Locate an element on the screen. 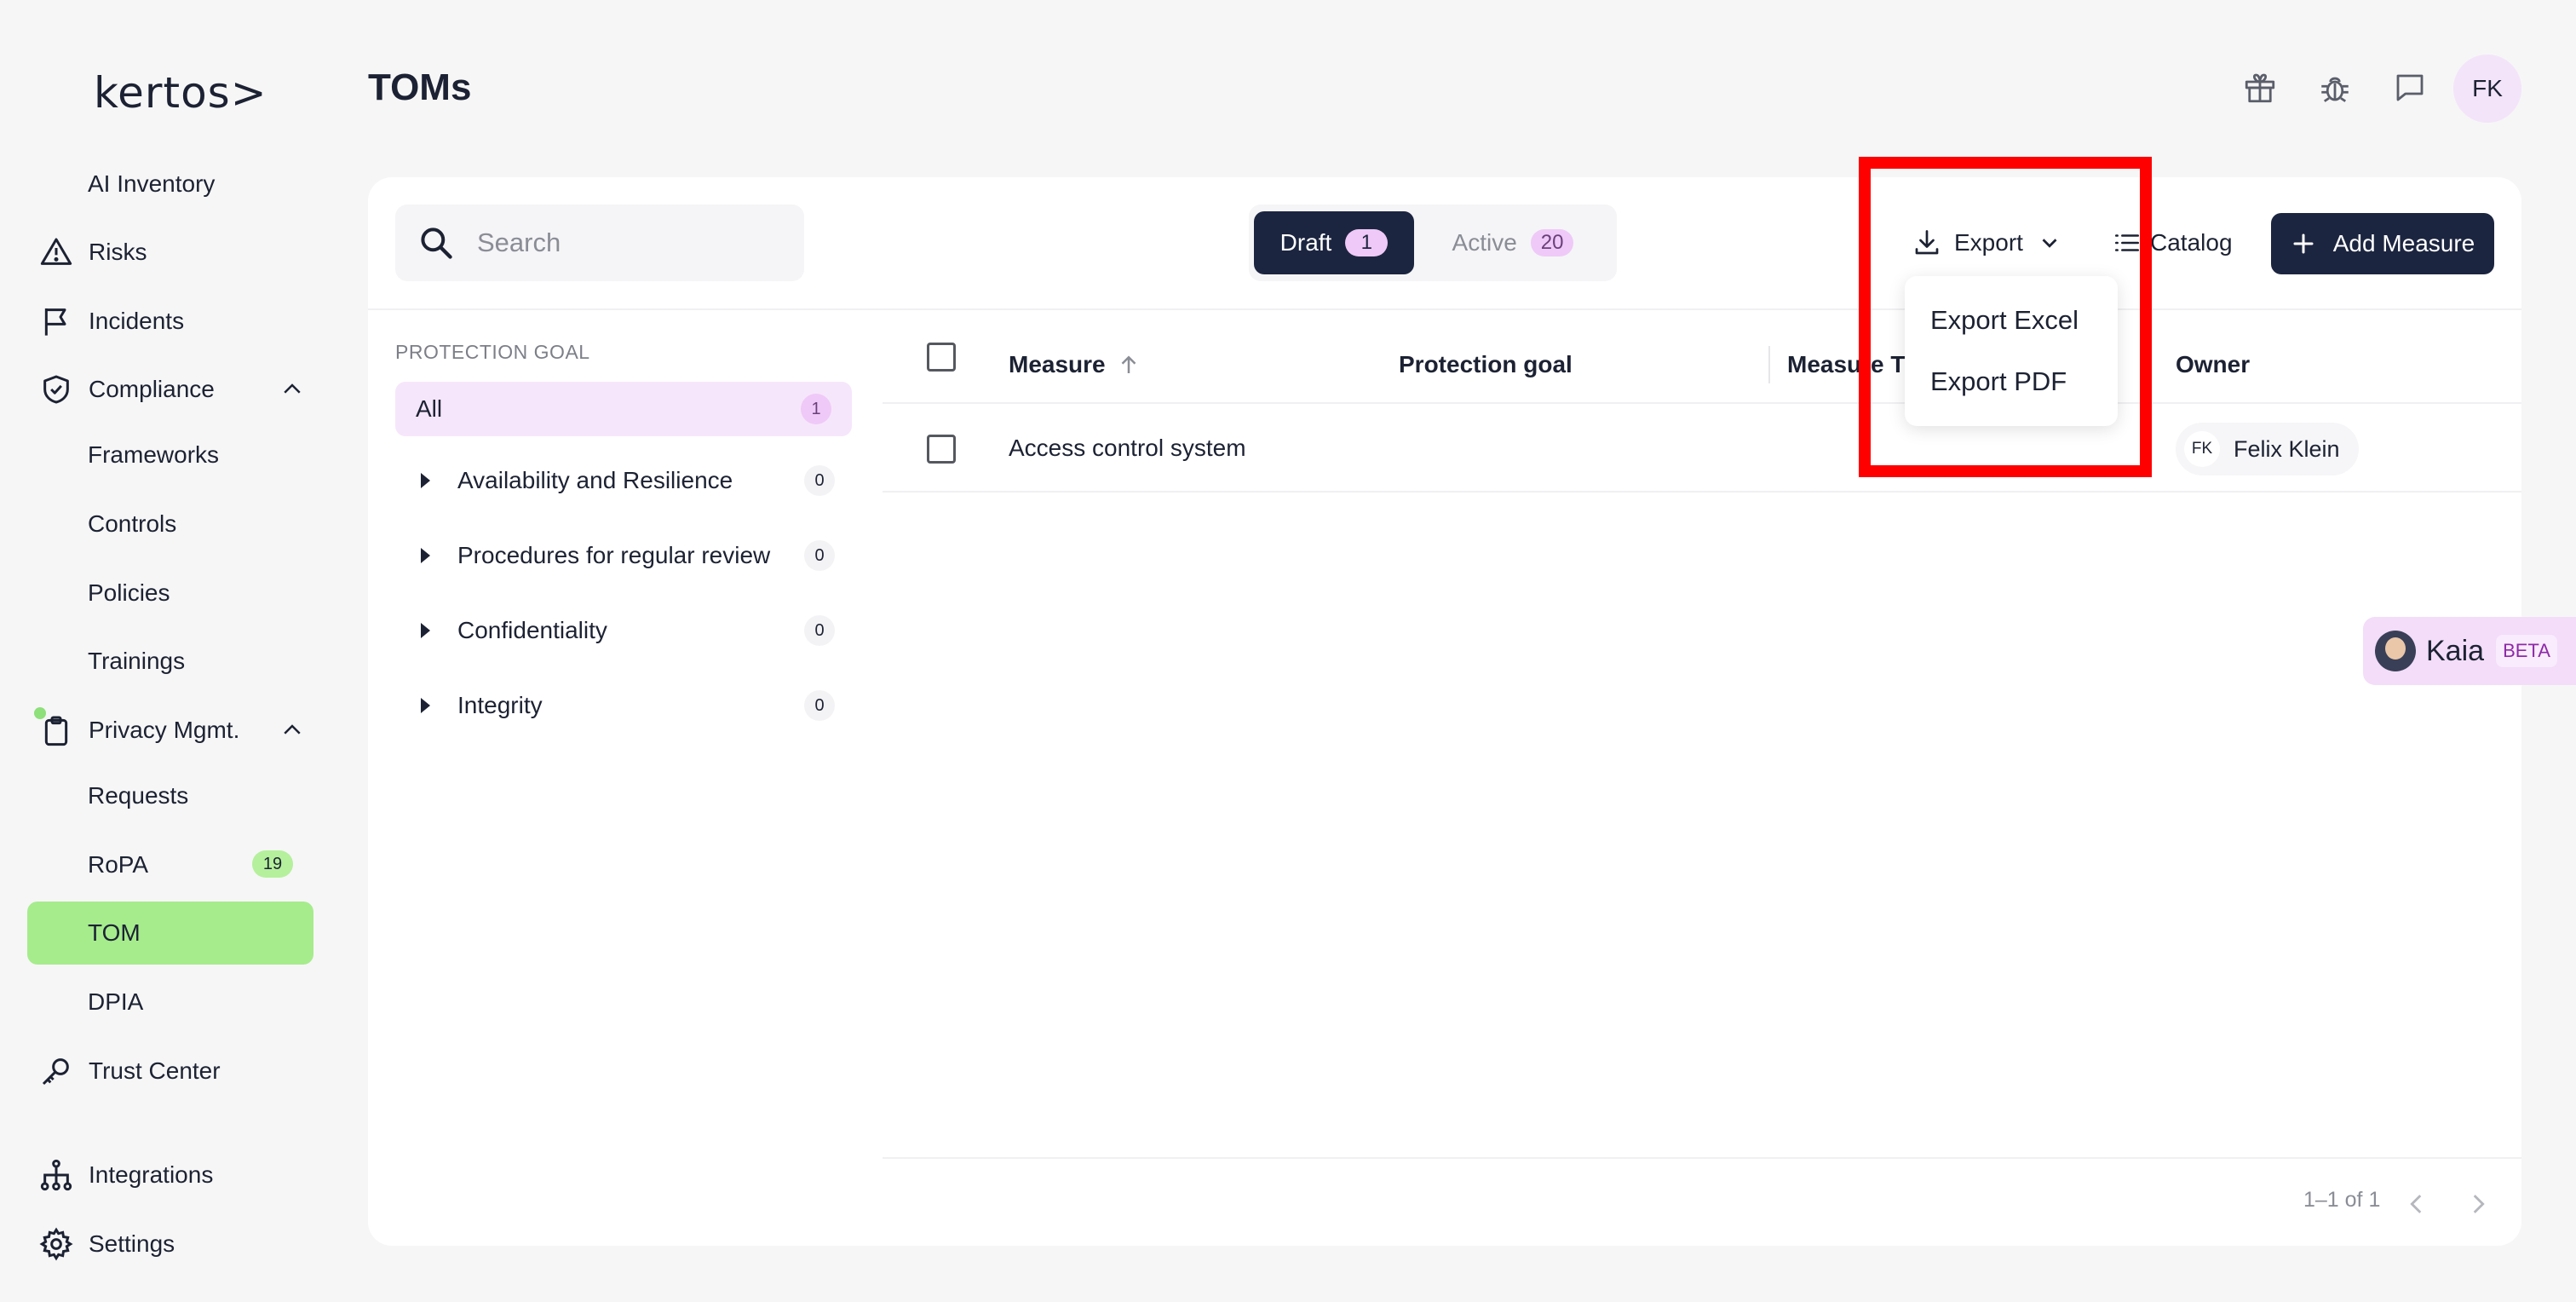 The image size is (2576, 1302). protection-goal-heading: PROTECTION GOAL is located at coordinates (492, 352).